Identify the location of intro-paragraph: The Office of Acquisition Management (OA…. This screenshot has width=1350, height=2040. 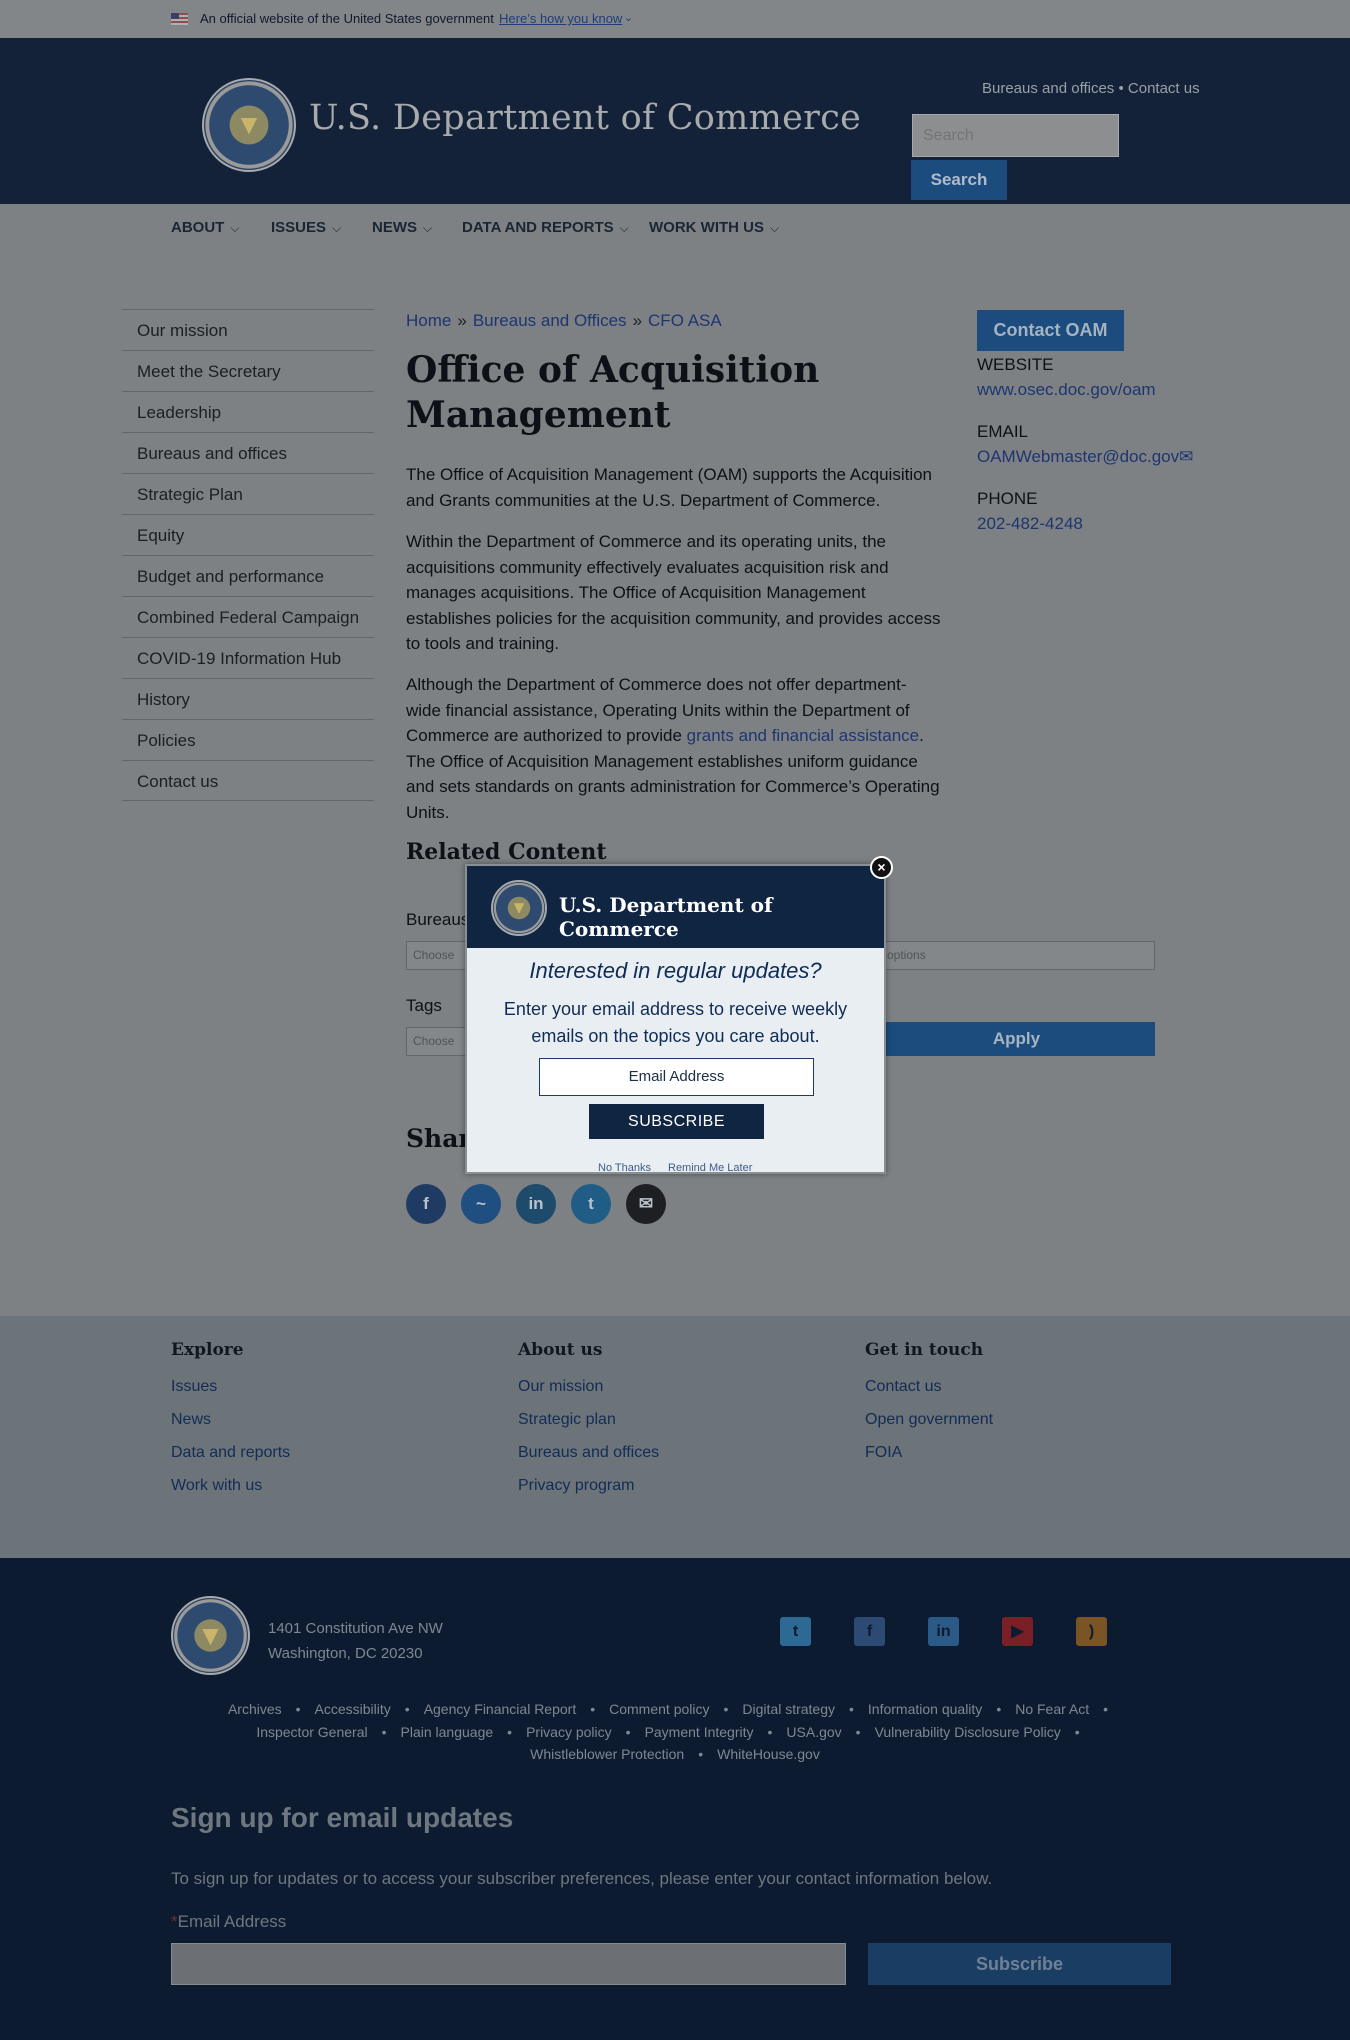
(669, 487).